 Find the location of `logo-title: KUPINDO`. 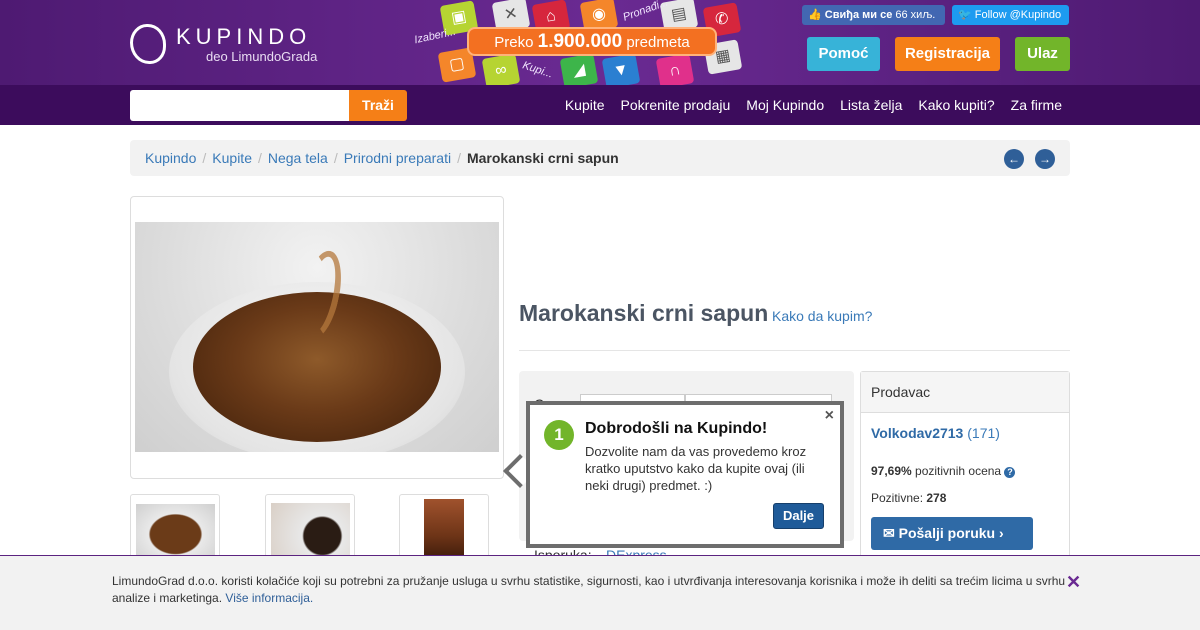

logo-title: KUPINDO is located at coordinates (244, 36).